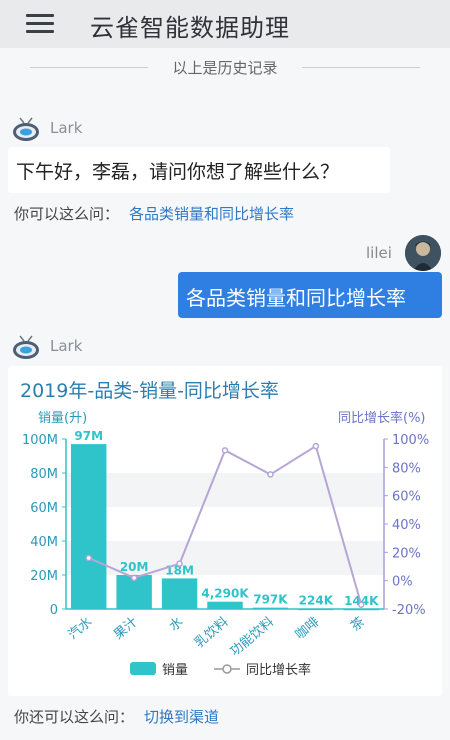  Describe the element at coordinates (41, 24) in the screenshot. I see `hamburger-menu-icon` at that location.